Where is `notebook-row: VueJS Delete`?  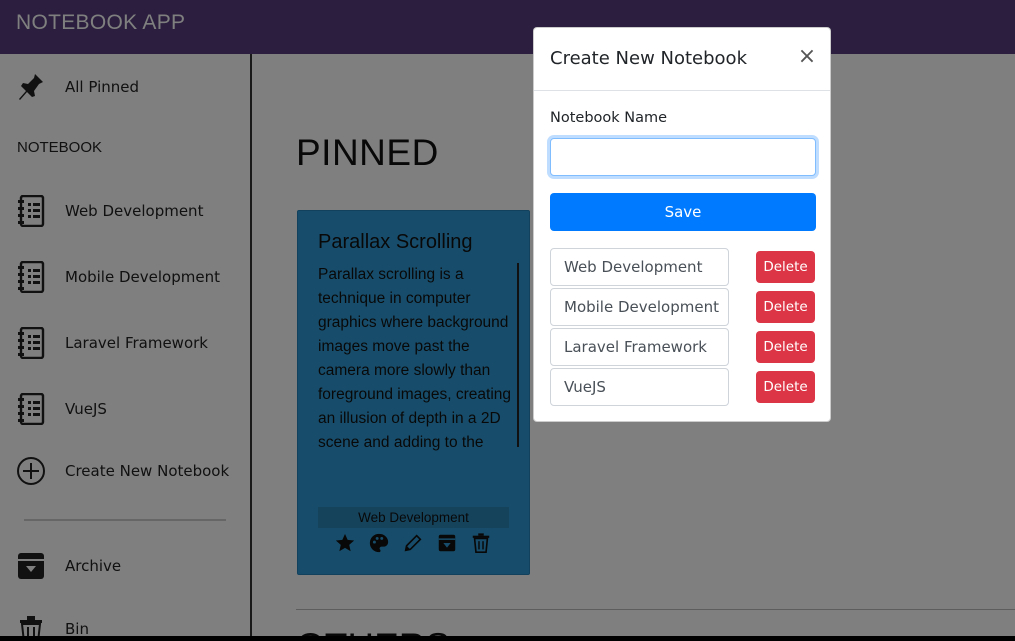 notebook-row: VueJS Delete is located at coordinates (683, 387).